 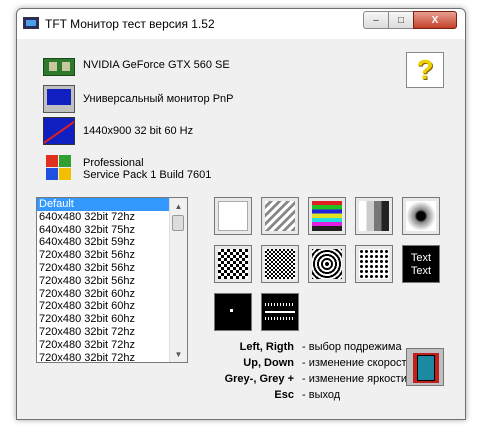 I want to click on app-icon, so click(x=31, y=23).